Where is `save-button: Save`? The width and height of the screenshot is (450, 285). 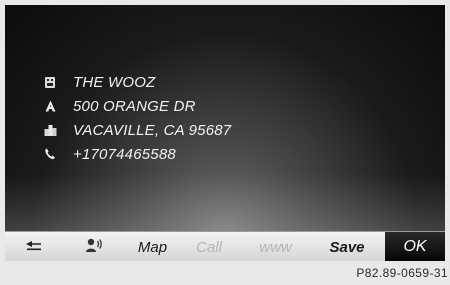 save-button: Save is located at coordinates (347, 246).